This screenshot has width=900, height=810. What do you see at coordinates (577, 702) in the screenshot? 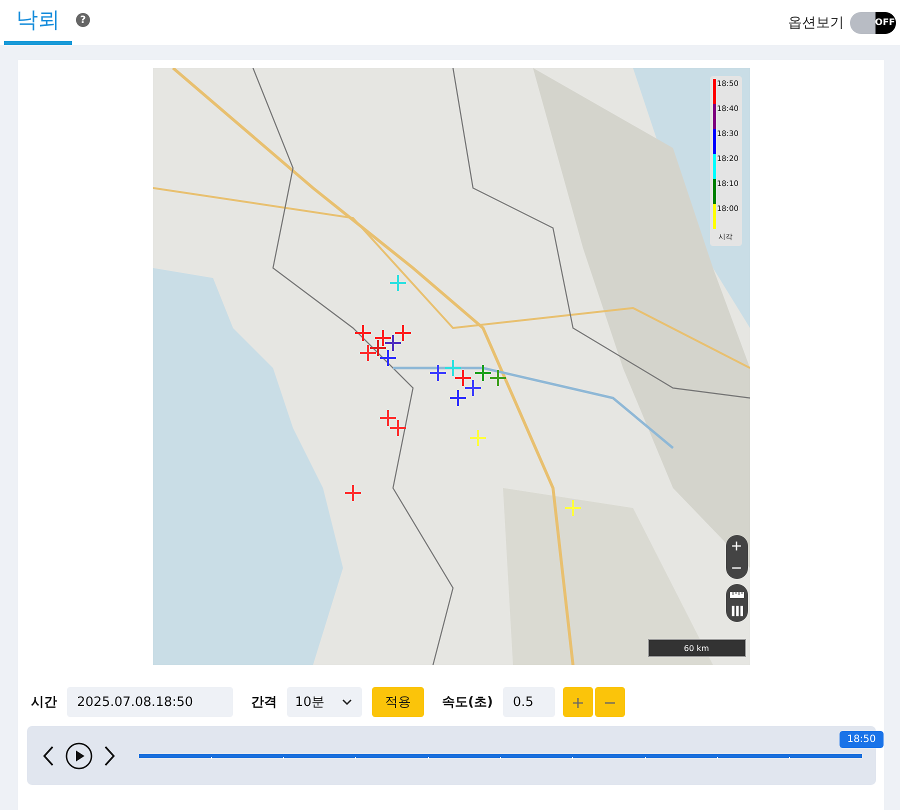
I see `speed-plus-button: +` at bounding box center [577, 702].